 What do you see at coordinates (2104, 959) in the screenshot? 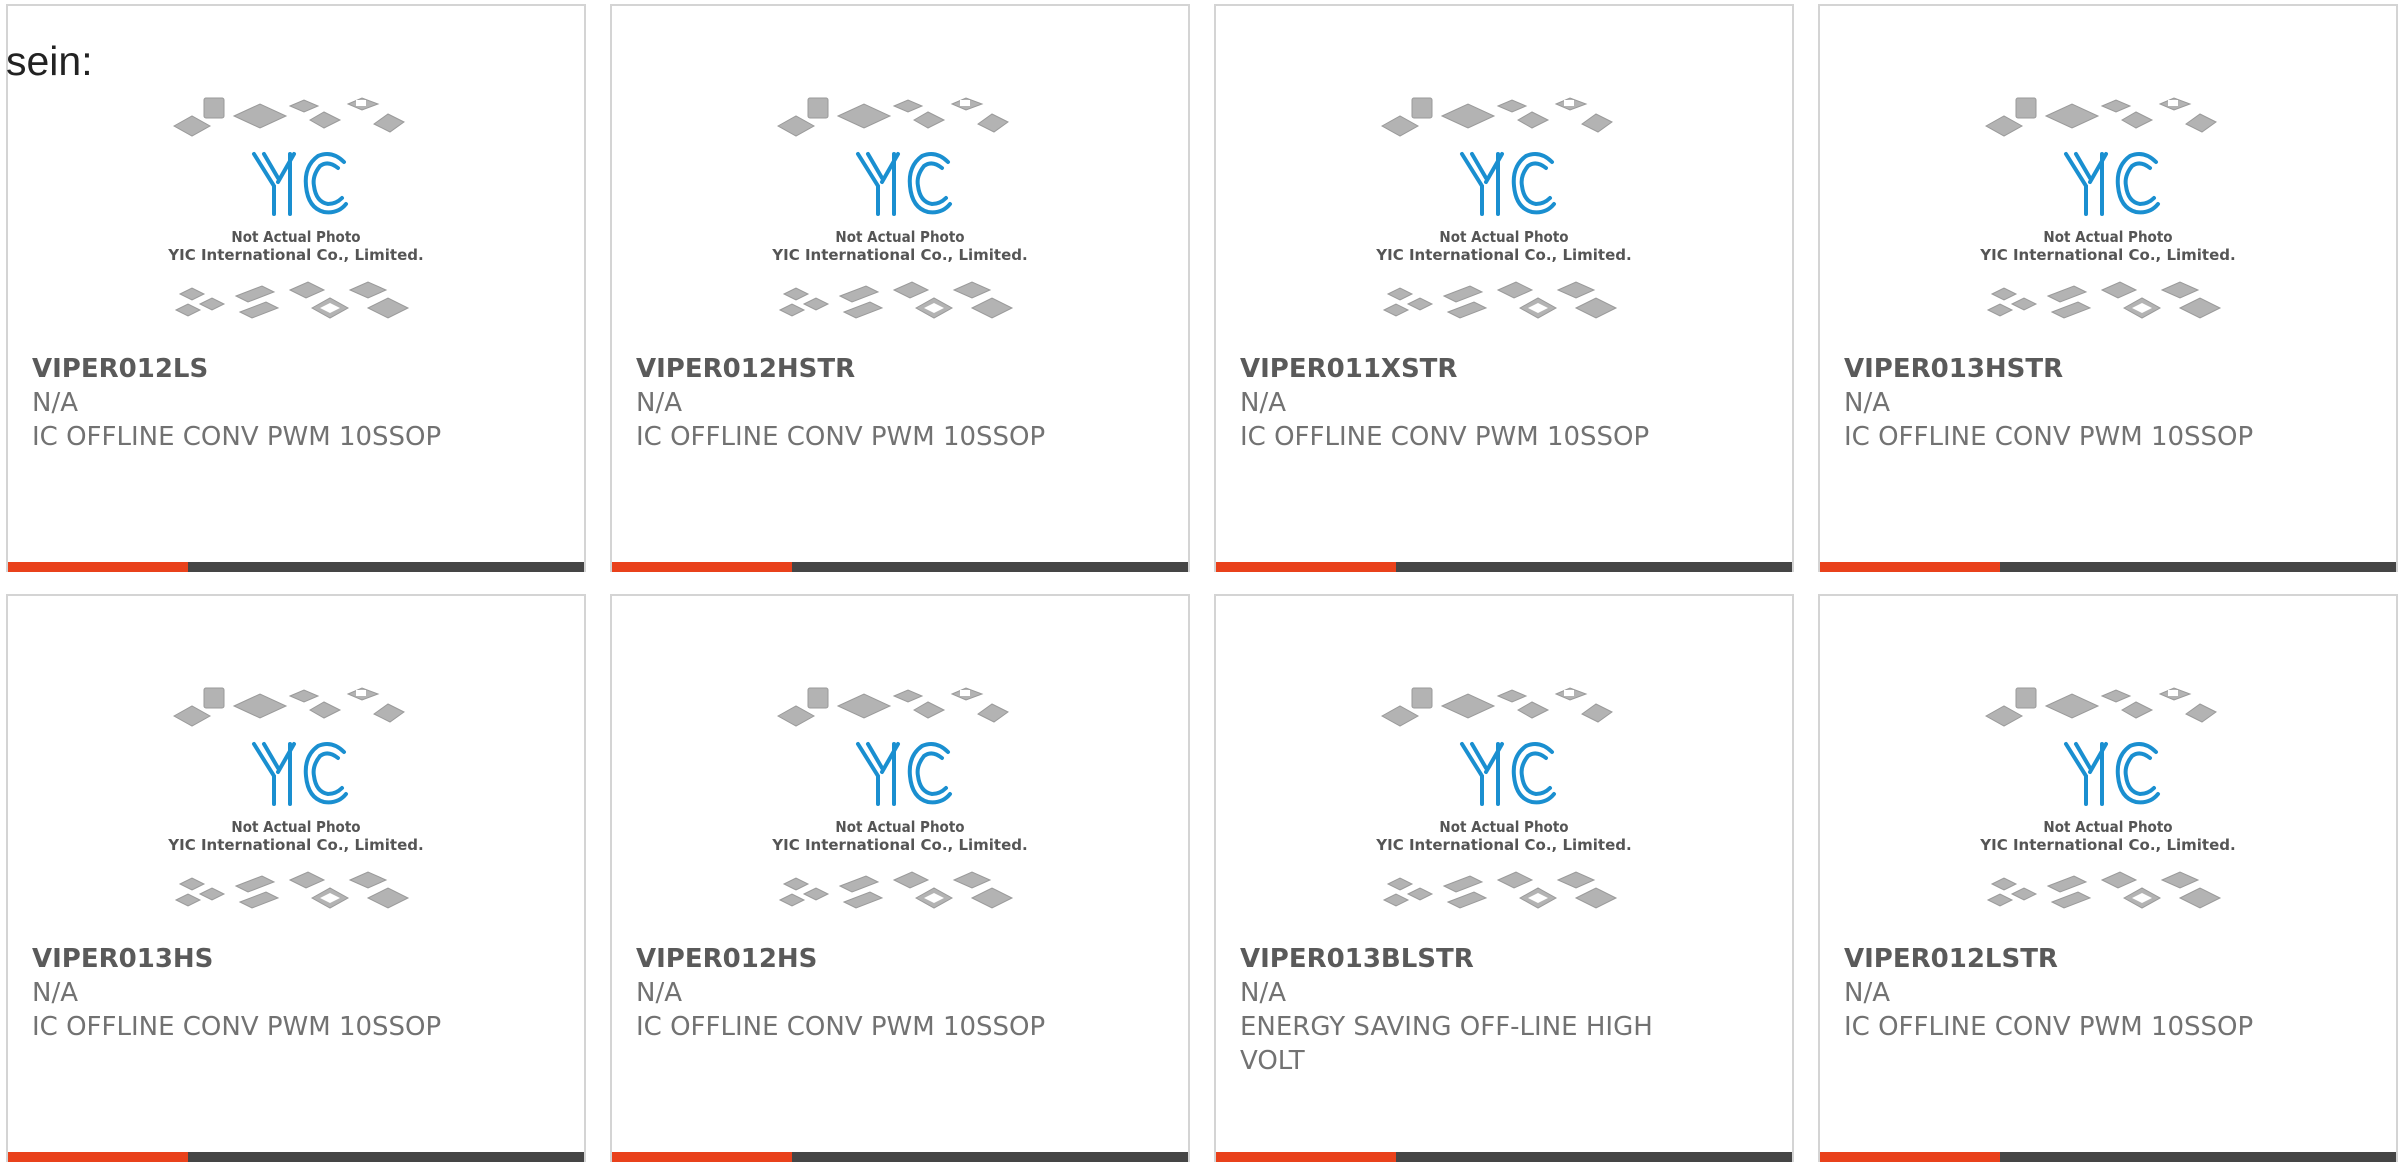
I see `part-number: VIPER012LSTR` at bounding box center [2104, 959].